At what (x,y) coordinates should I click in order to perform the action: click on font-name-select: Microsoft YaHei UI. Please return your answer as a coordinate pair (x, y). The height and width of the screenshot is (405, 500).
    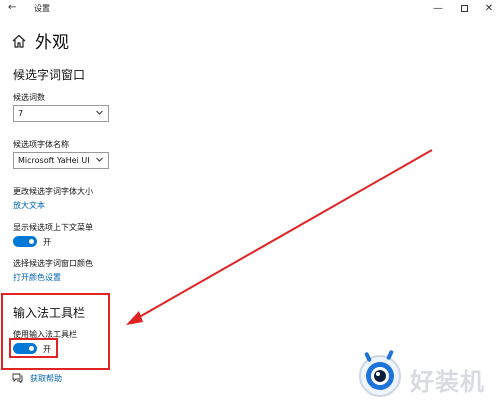
    Looking at the image, I should click on (61, 160).